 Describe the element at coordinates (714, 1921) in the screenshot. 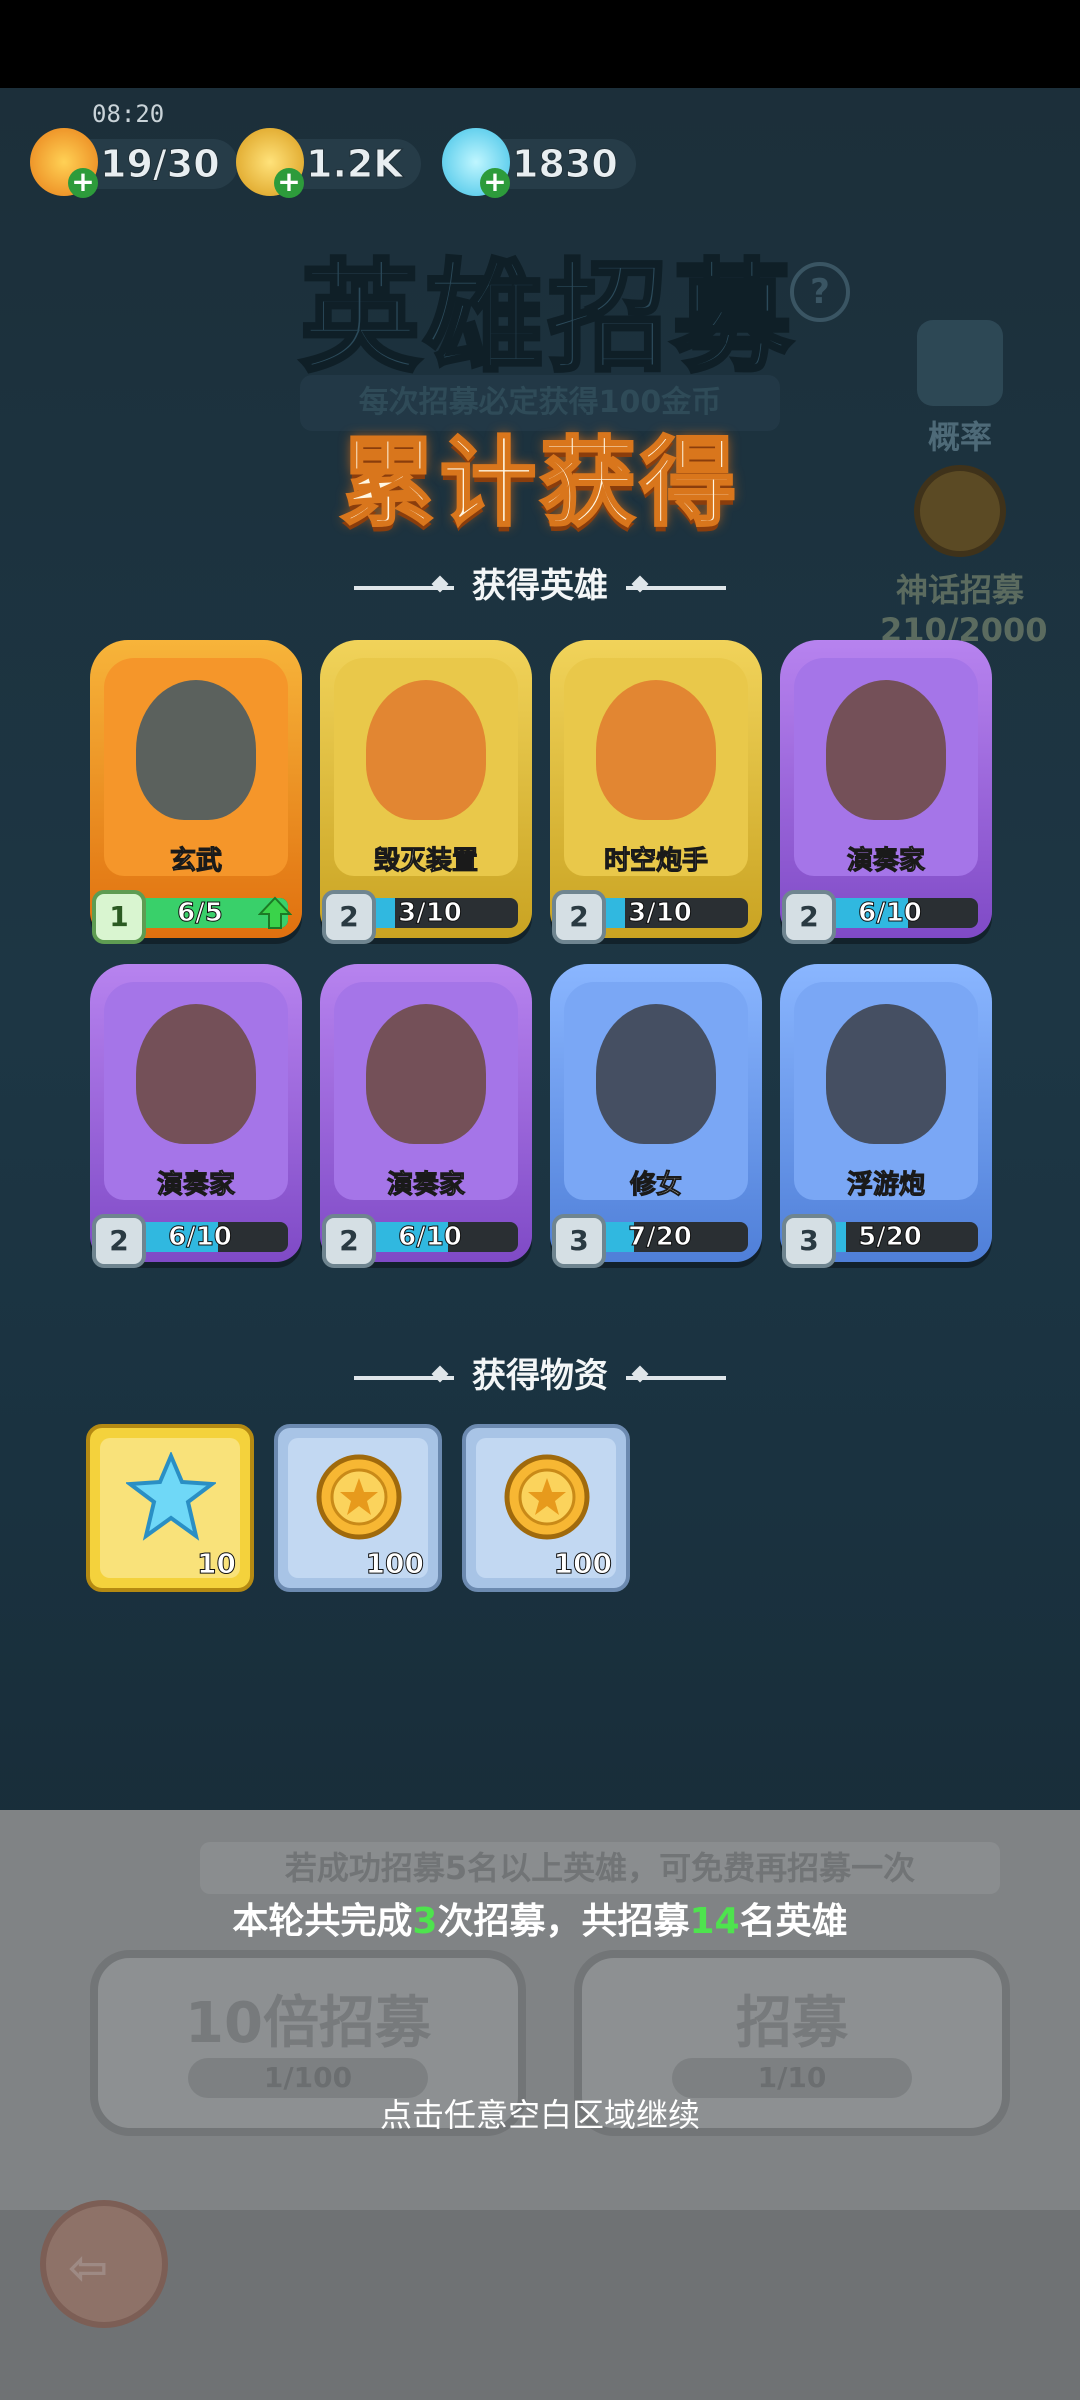

I see `summary-count: 14` at that location.